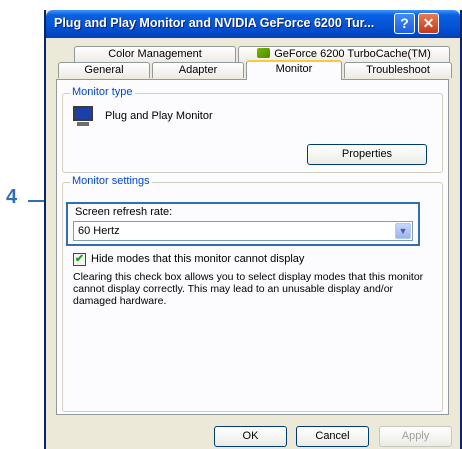  I want to click on hide-modes-checkbox: ✔, so click(79, 259).